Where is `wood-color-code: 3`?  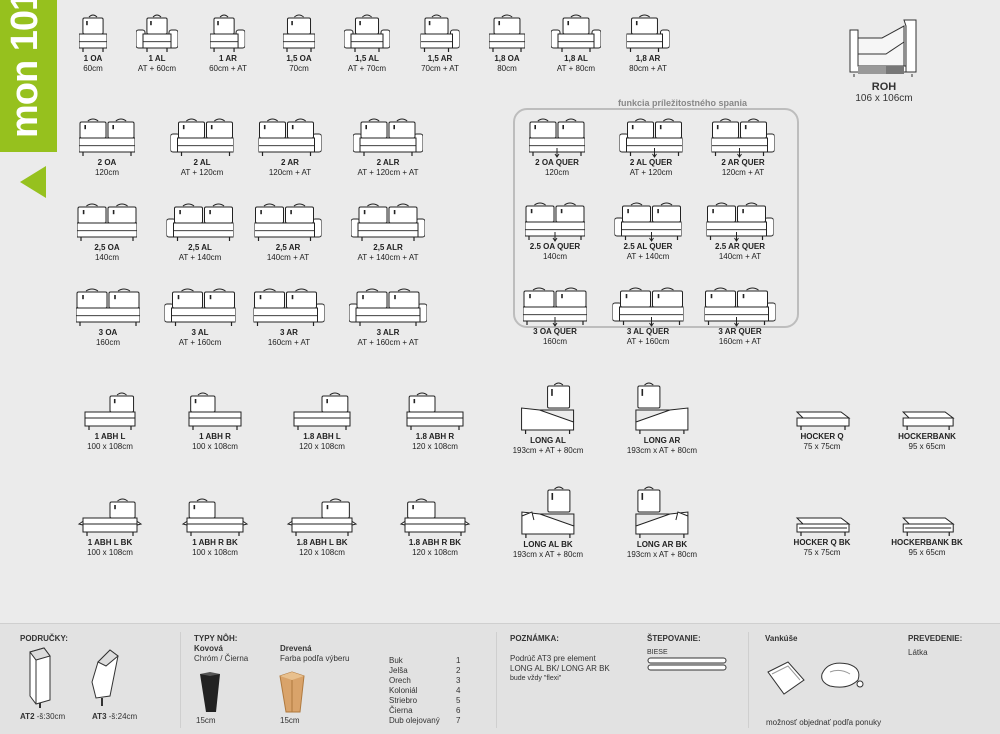 wood-color-code: 3 is located at coordinates (458, 680).